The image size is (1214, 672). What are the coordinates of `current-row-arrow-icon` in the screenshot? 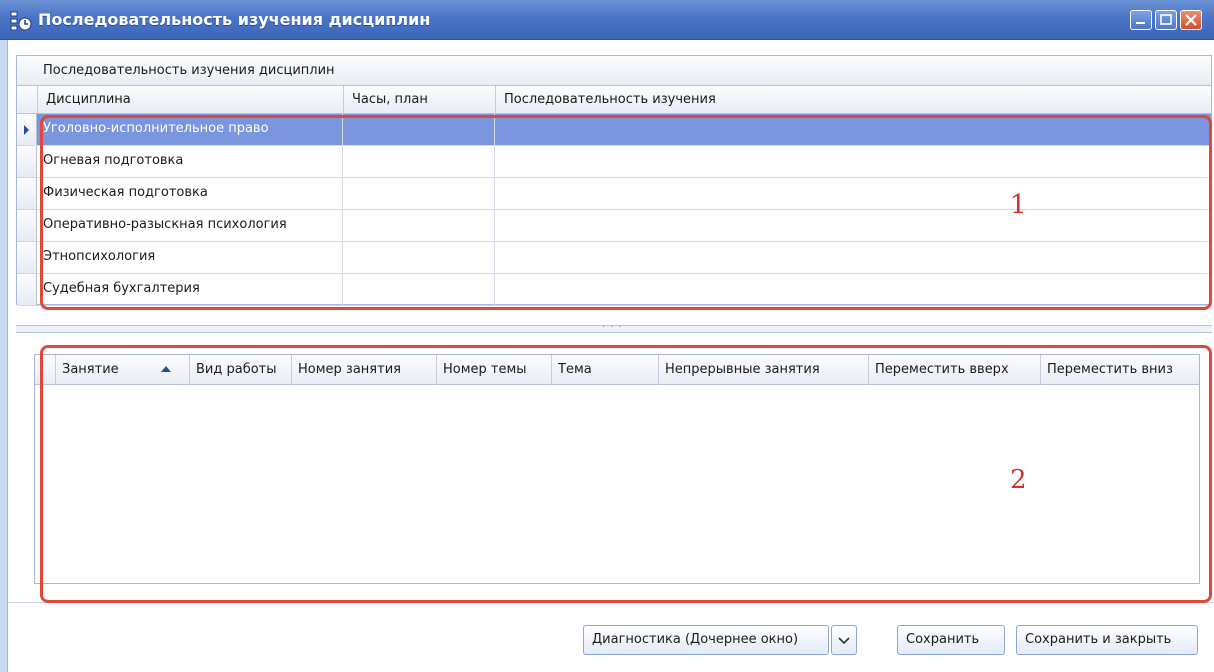 It's located at (26, 130).